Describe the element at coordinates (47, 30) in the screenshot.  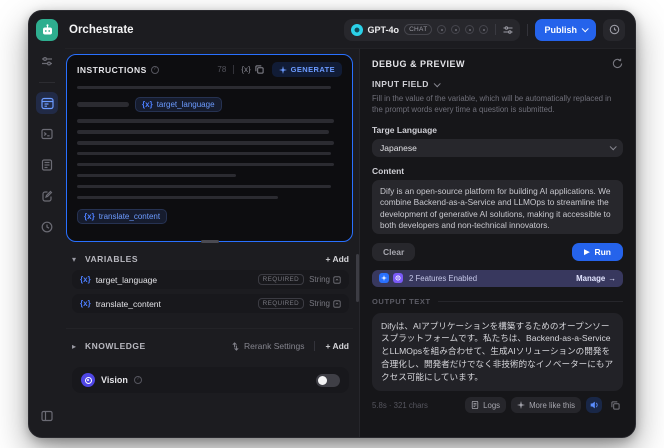
I see `app-avatar-robot-icon` at that location.